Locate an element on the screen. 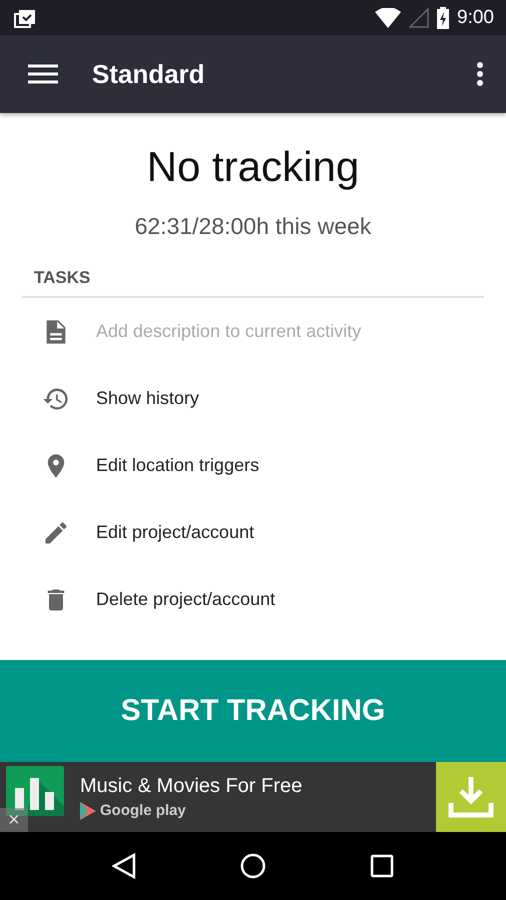 The height and width of the screenshot is (900, 506). start-tracking-button: START TRACKING is located at coordinates (253, 711).